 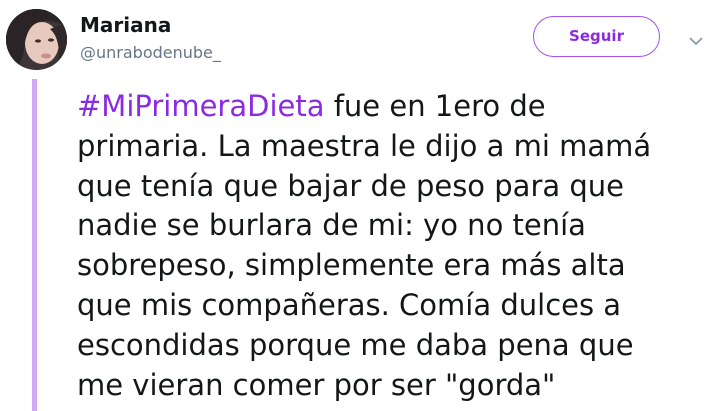 What do you see at coordinates (349, 304) in the screenshot?
I see `tweet-line: que mis compañeras. Comía dulces a` at bounding box center [349, 304].